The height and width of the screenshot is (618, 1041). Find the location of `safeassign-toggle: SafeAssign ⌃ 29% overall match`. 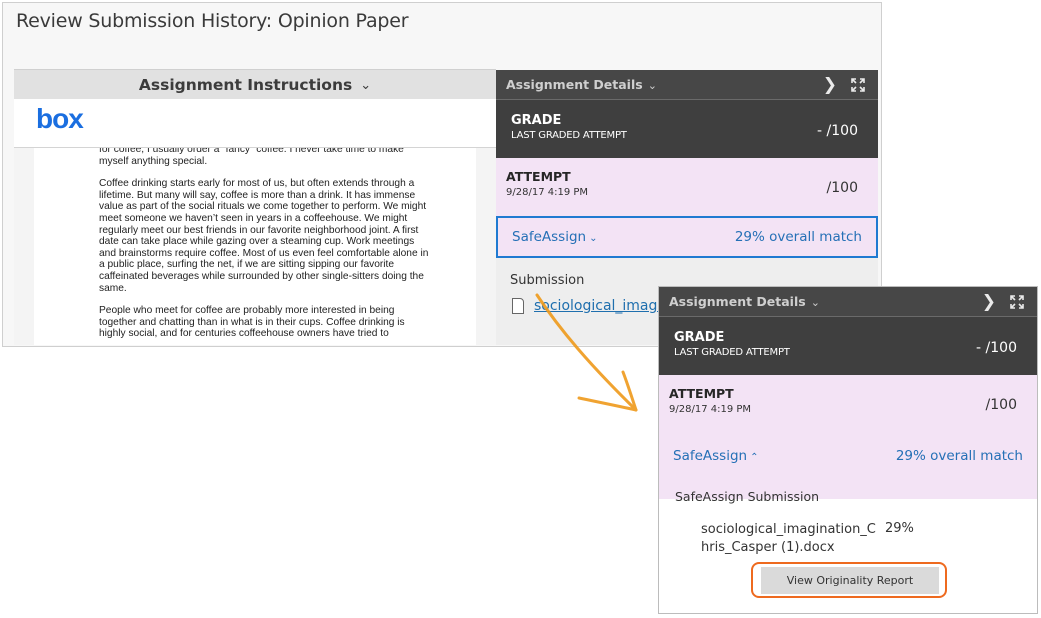

safeassign-toggle: SafeAssign ⌃ 29% overall match is located at coordinates (848, 456).